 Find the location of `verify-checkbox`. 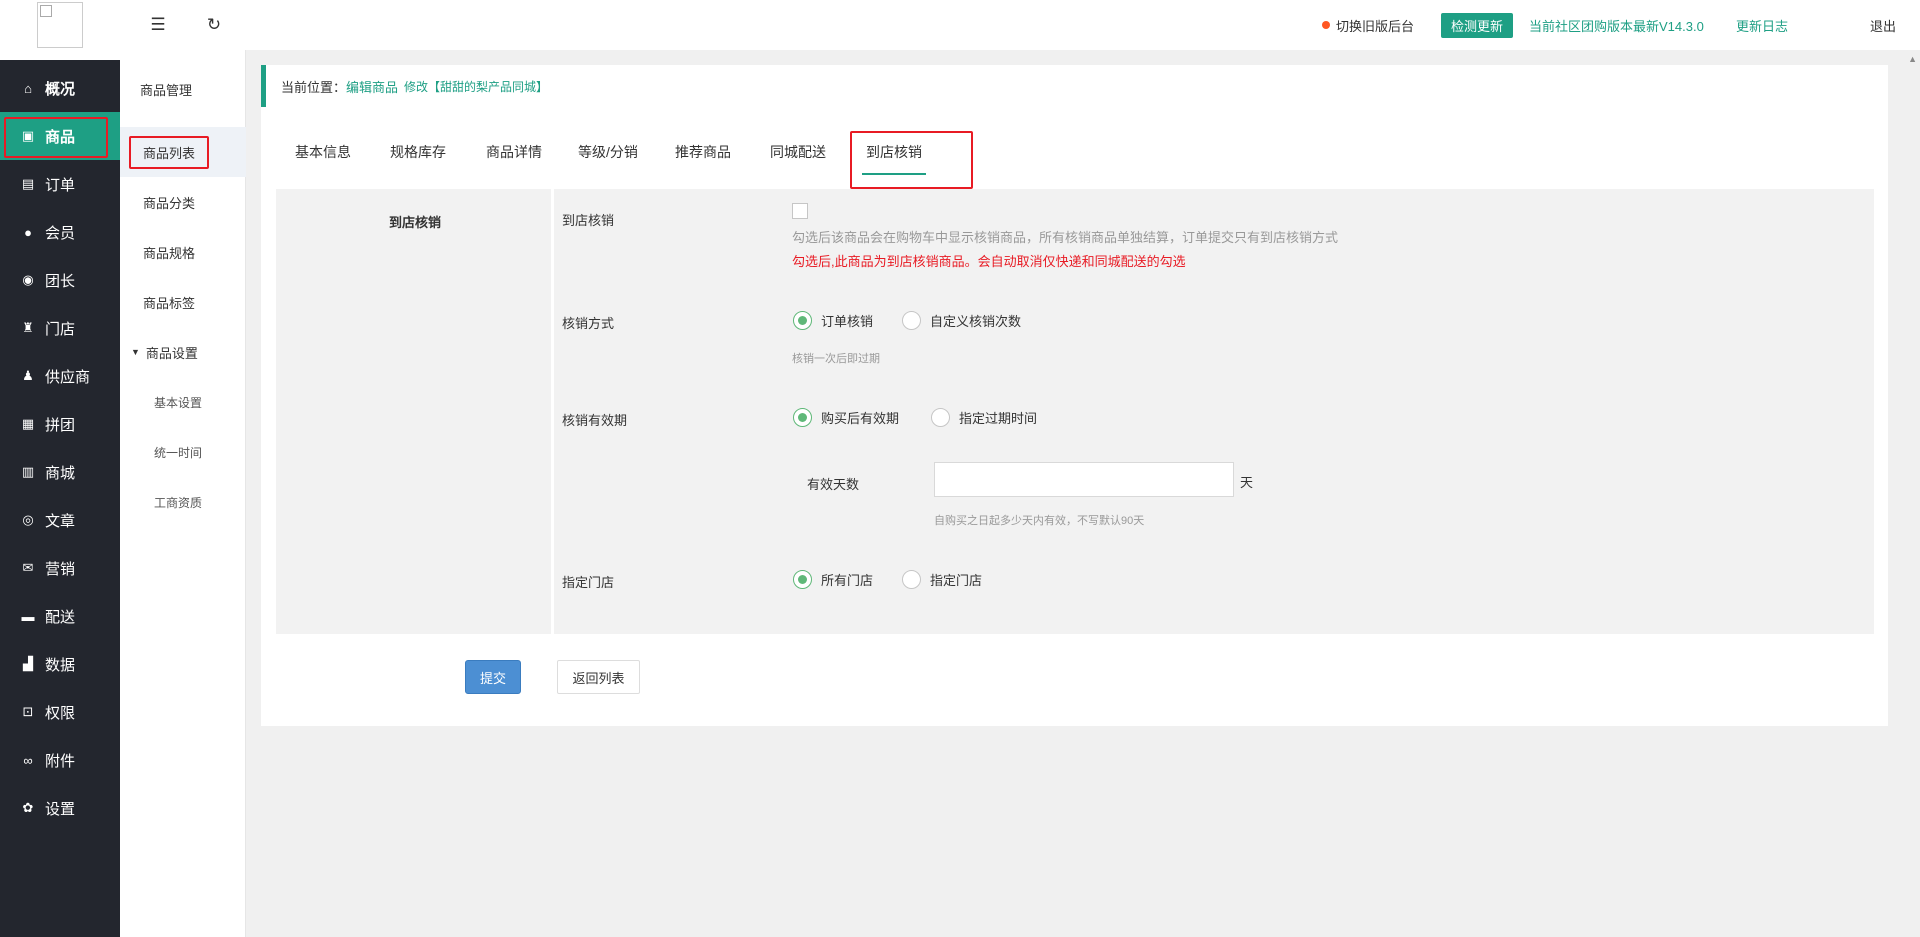

verify-checkbox is located at coordinates (800, 211).